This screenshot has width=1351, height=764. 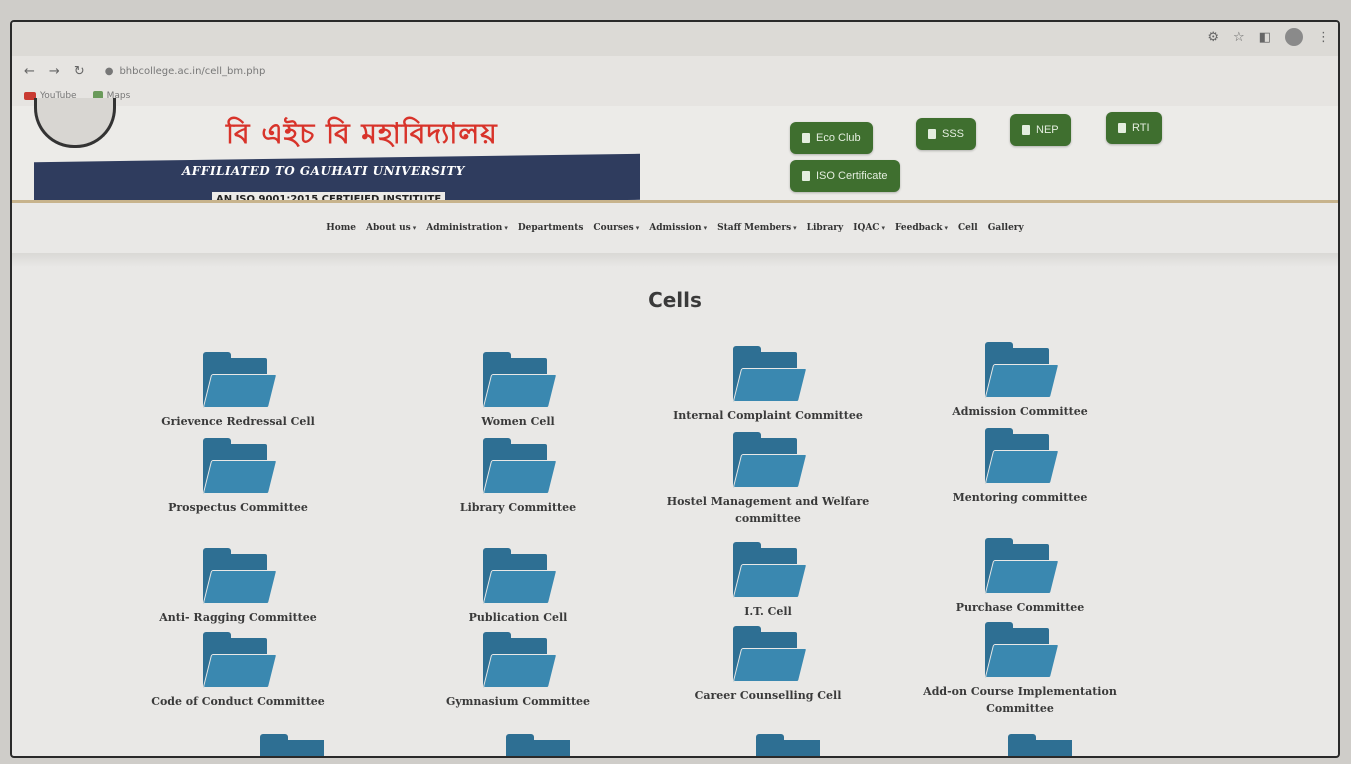 I want to click on bookmarks-bar: YouTube Maps, so click(x=675, y=96).